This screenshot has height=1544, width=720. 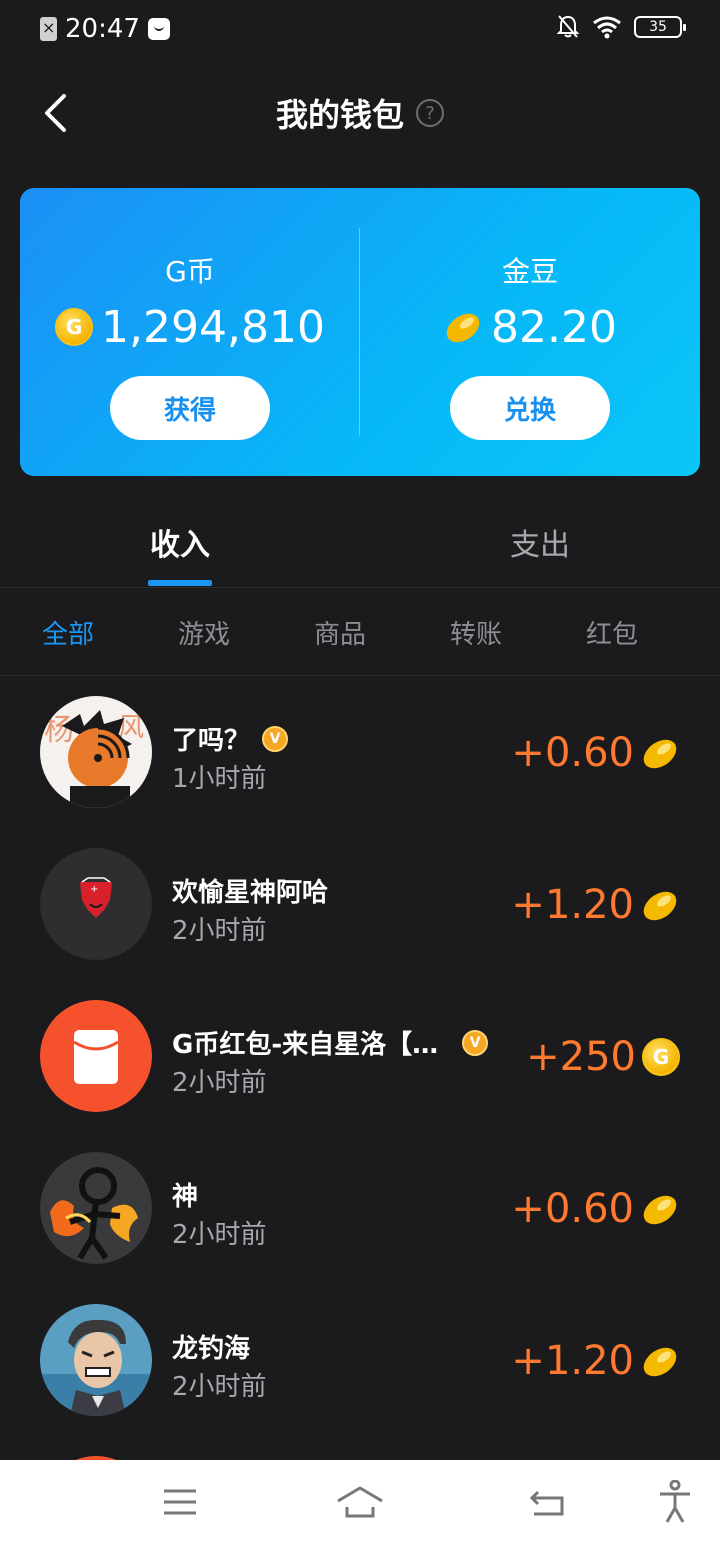 I want to click on avatar-red-mask-image: +, so click(x=96, y=904).